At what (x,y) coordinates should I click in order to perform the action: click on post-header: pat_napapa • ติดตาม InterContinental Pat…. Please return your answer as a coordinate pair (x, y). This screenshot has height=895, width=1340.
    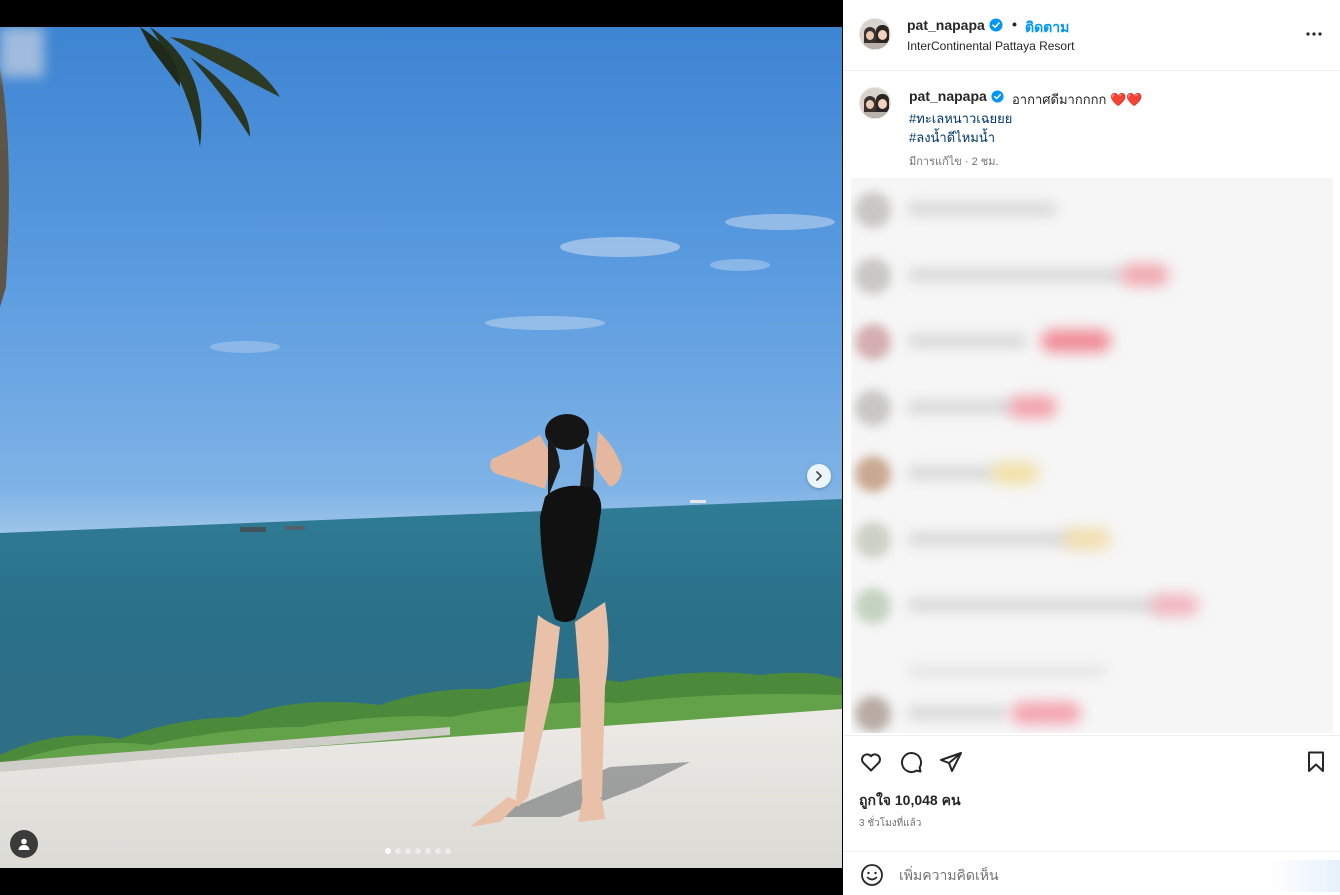
    Looking at the image, I should click on (1091, 35).